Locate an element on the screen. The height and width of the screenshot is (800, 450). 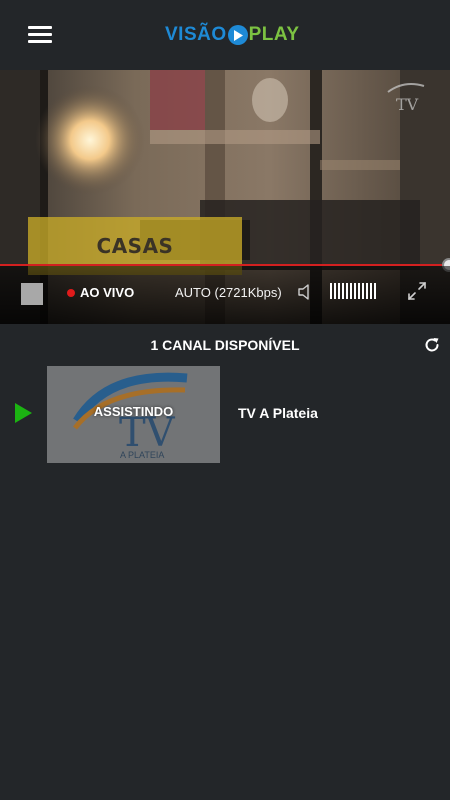
app-logo: VISÃO PLAY is located at coordinates (232, 35).